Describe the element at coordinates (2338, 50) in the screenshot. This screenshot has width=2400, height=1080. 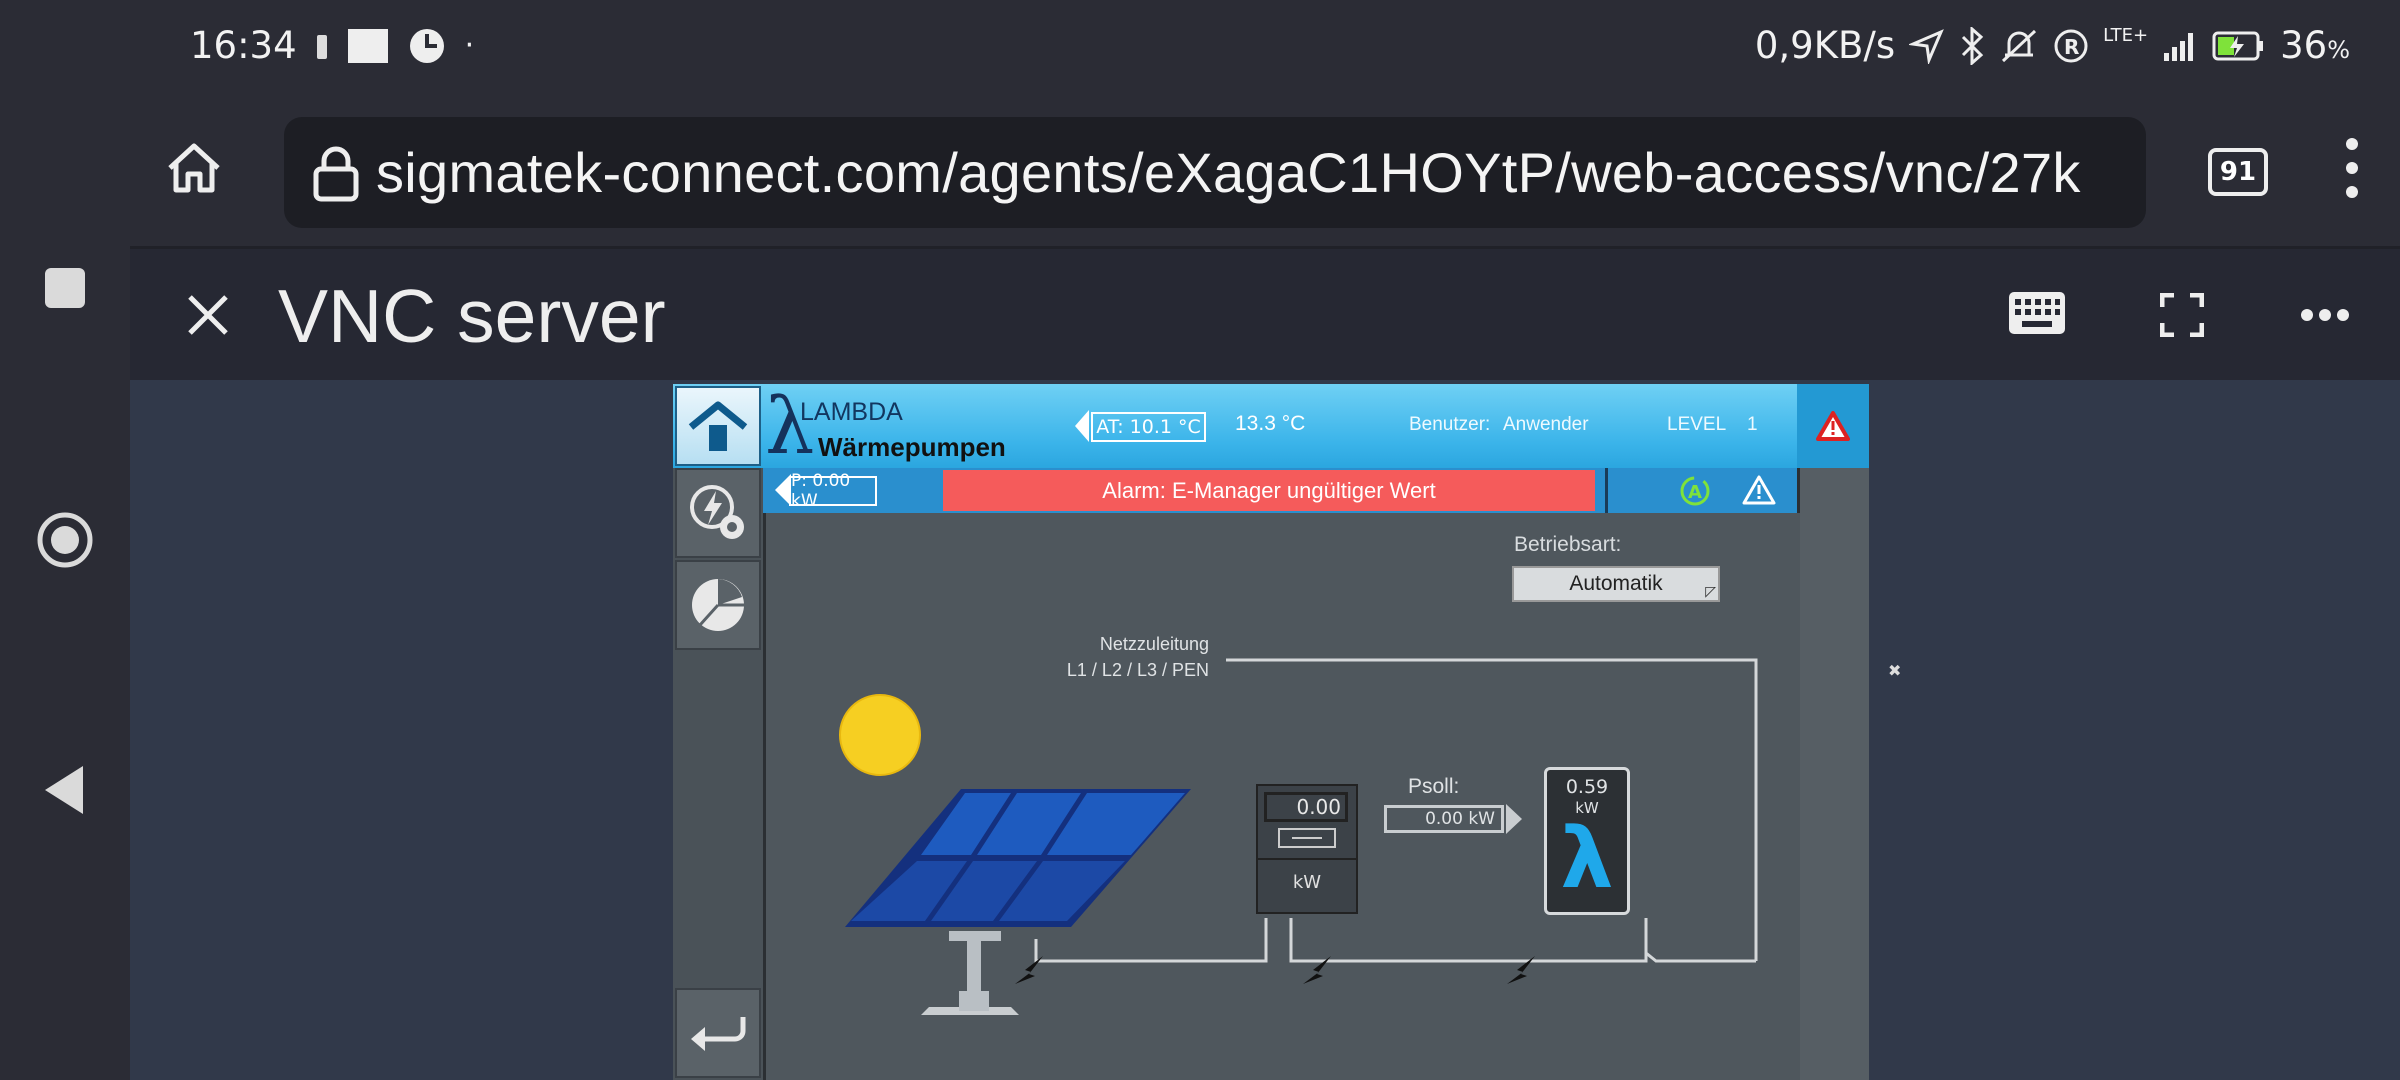
I see `battery-unit: %` at that location.